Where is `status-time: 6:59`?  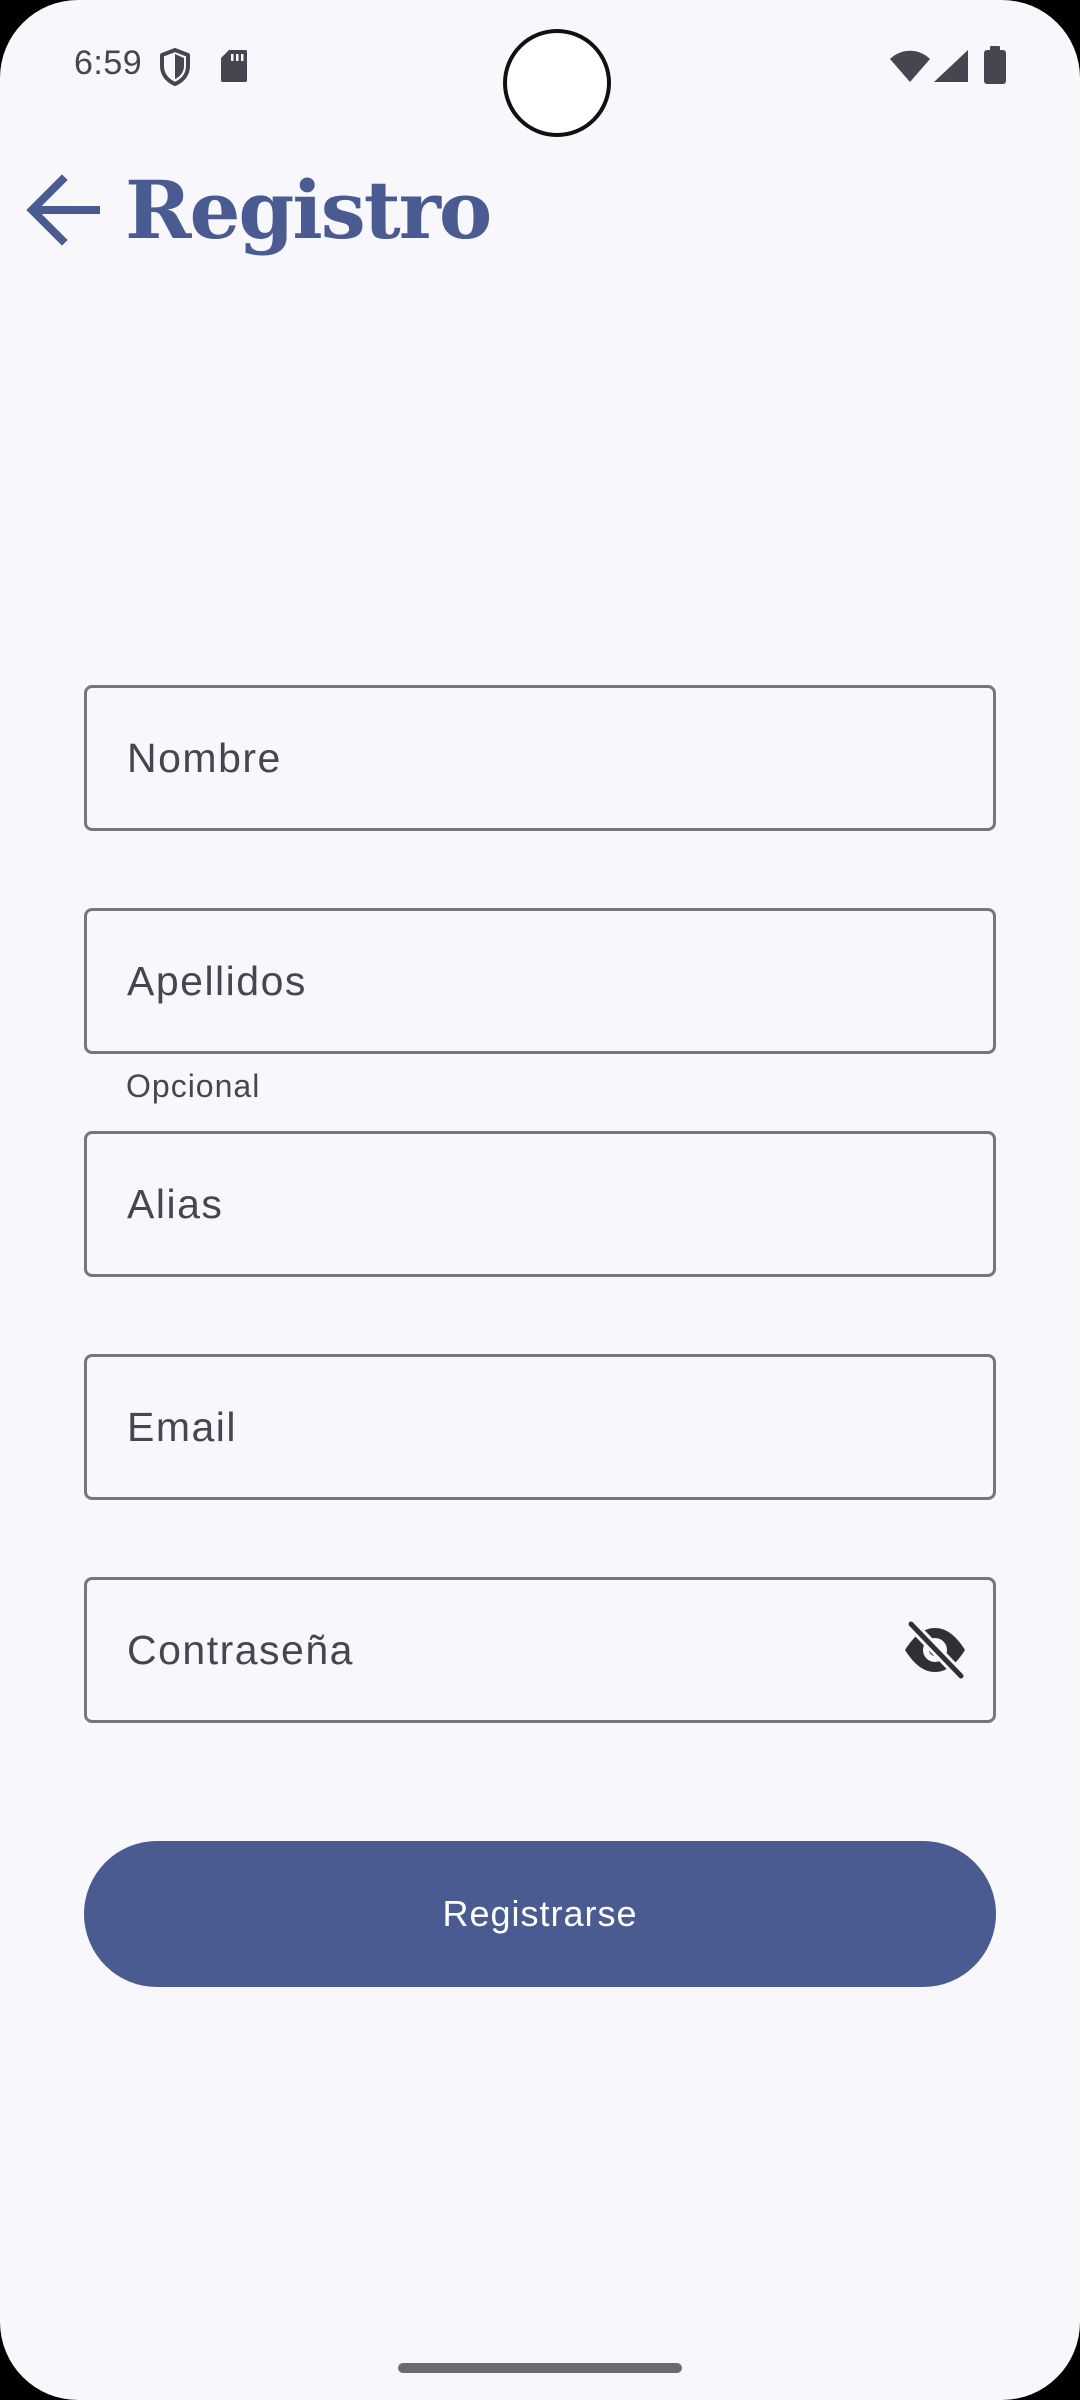
status-time: 6:59 is located at coordinates (108, 63).